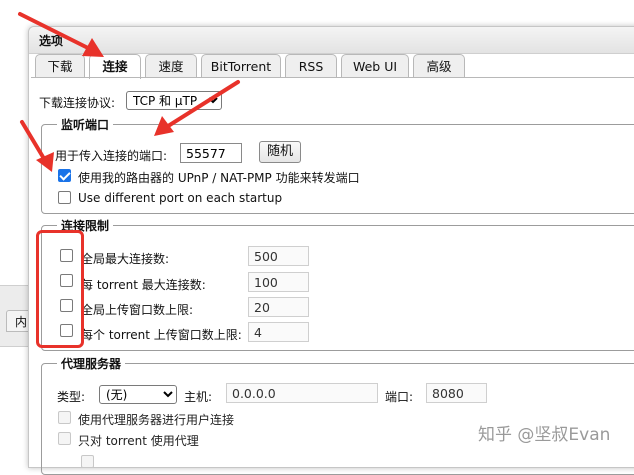 The image size is (634, 475). I want to click on tab-advanced: 高级, so click(439, 65).